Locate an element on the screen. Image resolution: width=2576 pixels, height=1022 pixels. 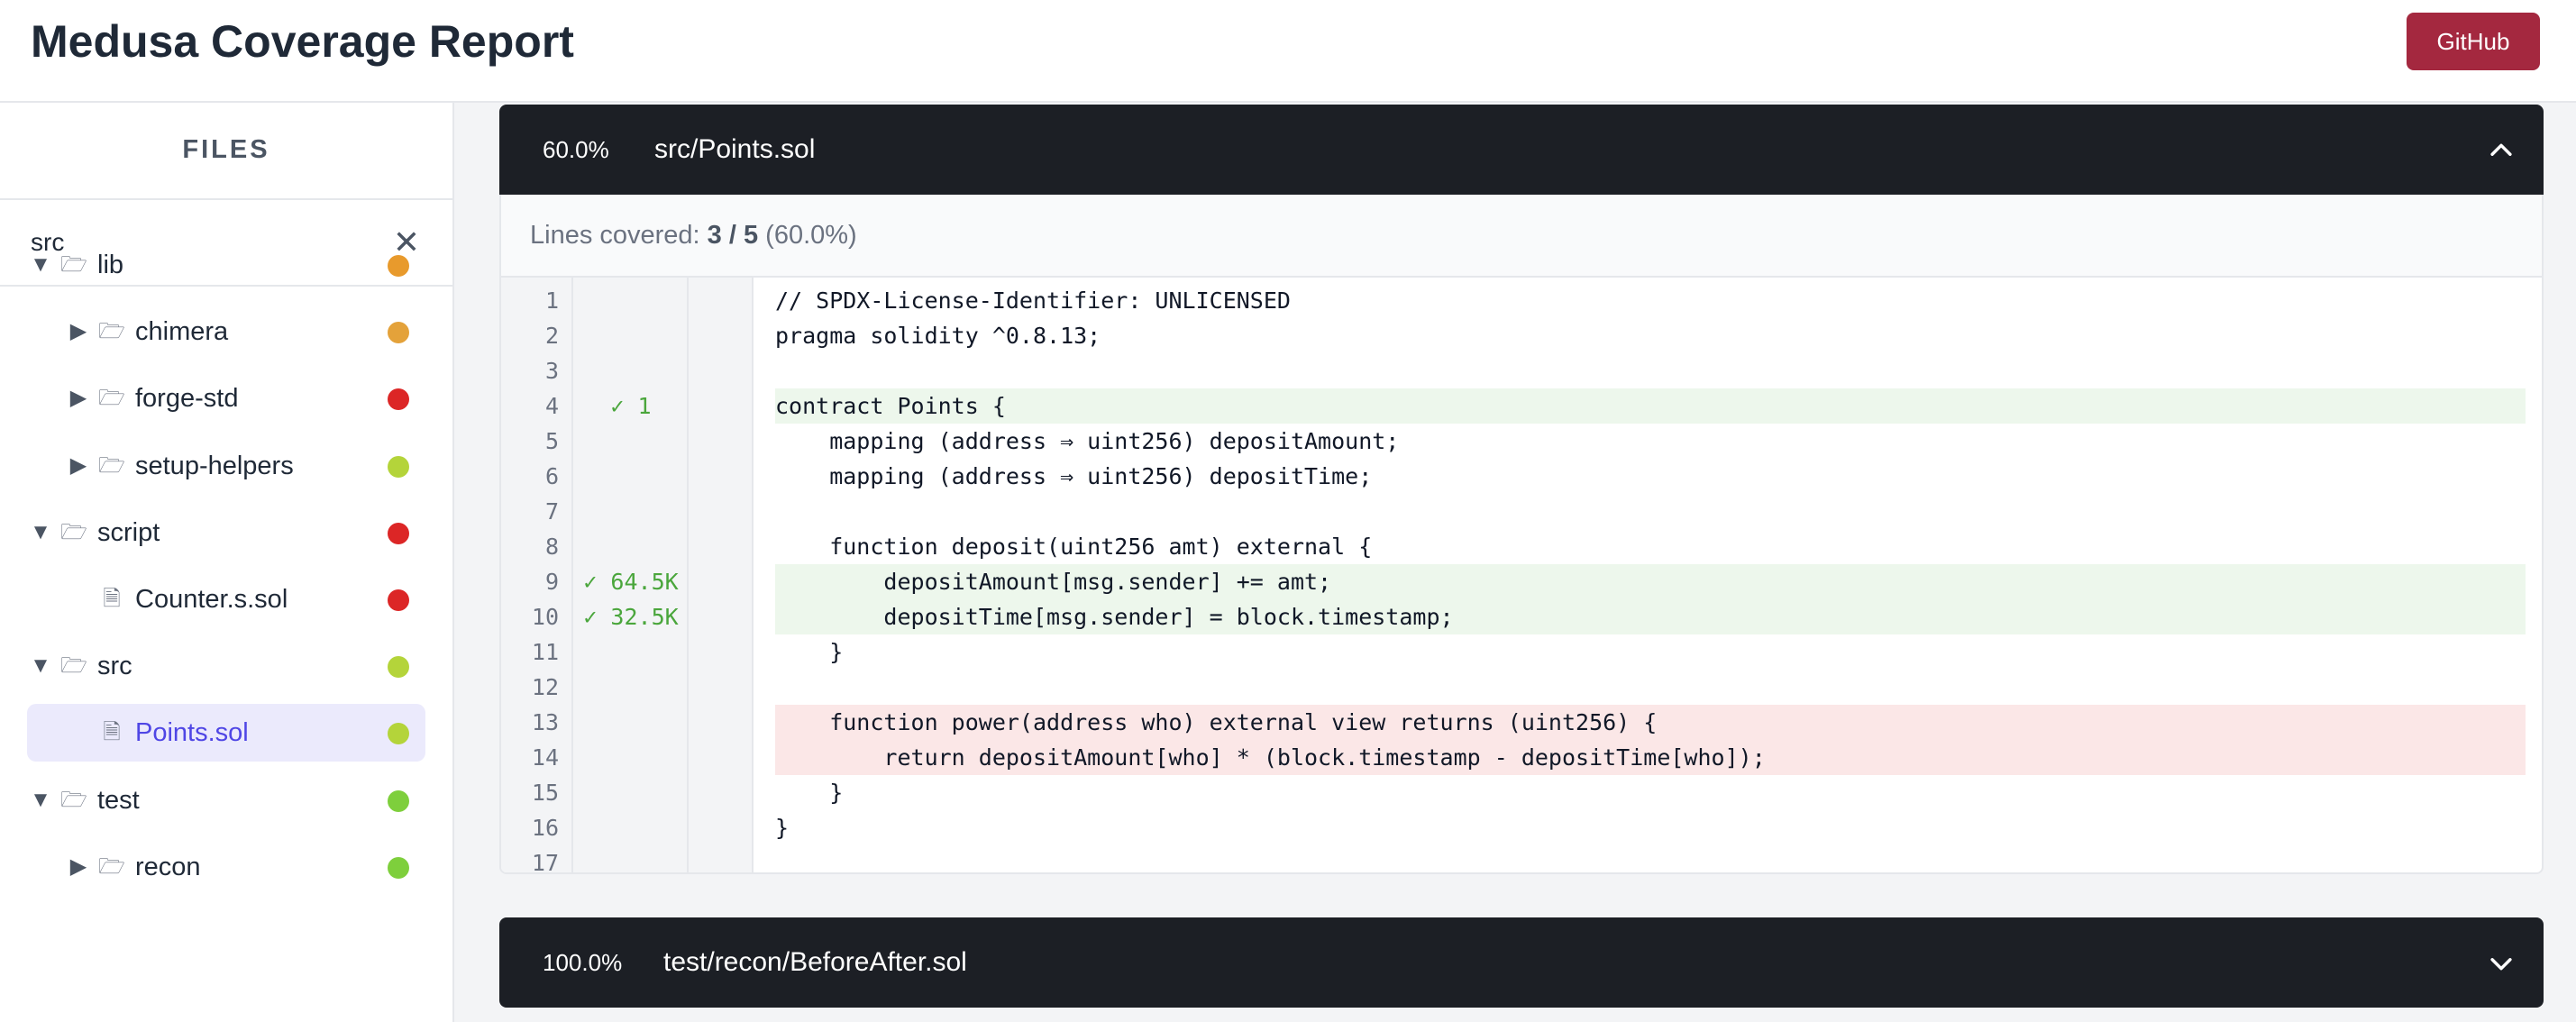
line-number: 11 is located at coordinates (545, 652).